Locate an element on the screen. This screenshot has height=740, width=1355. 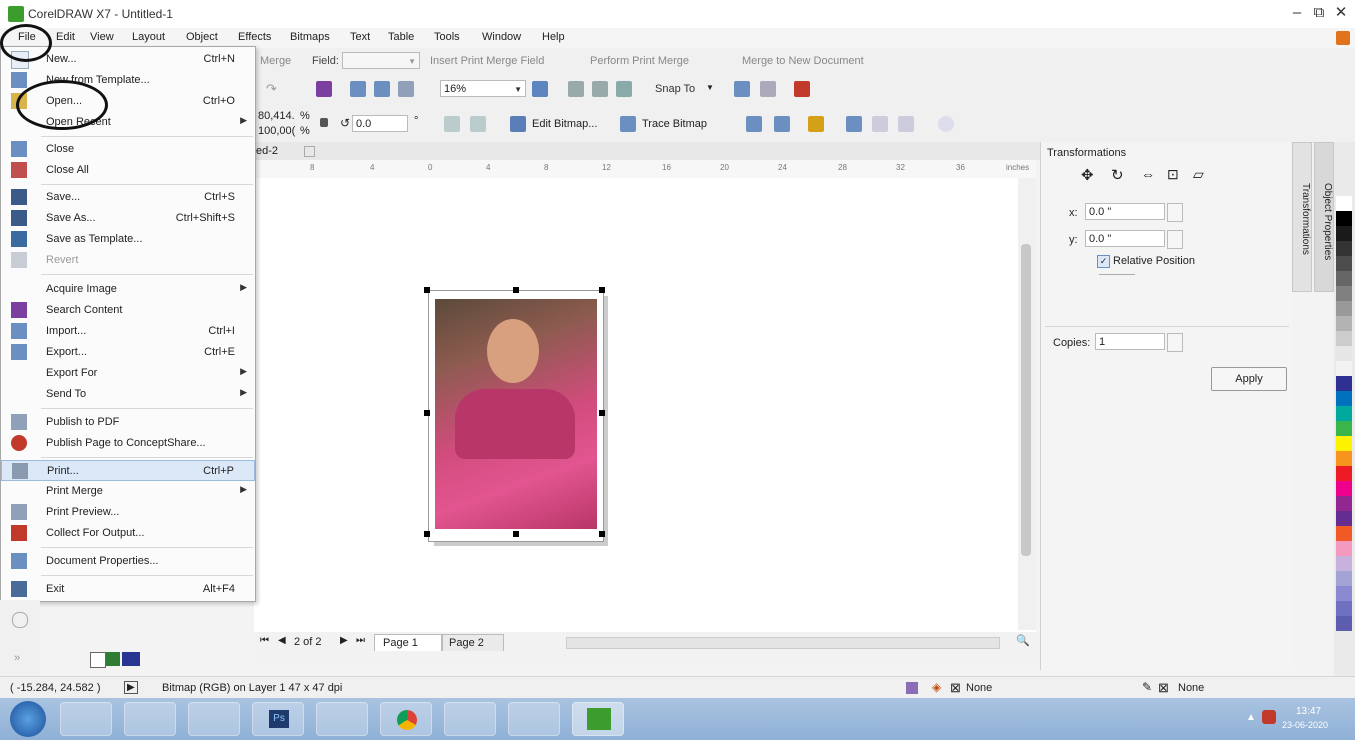
no-color-swatch is located at coordinates (98, 660).